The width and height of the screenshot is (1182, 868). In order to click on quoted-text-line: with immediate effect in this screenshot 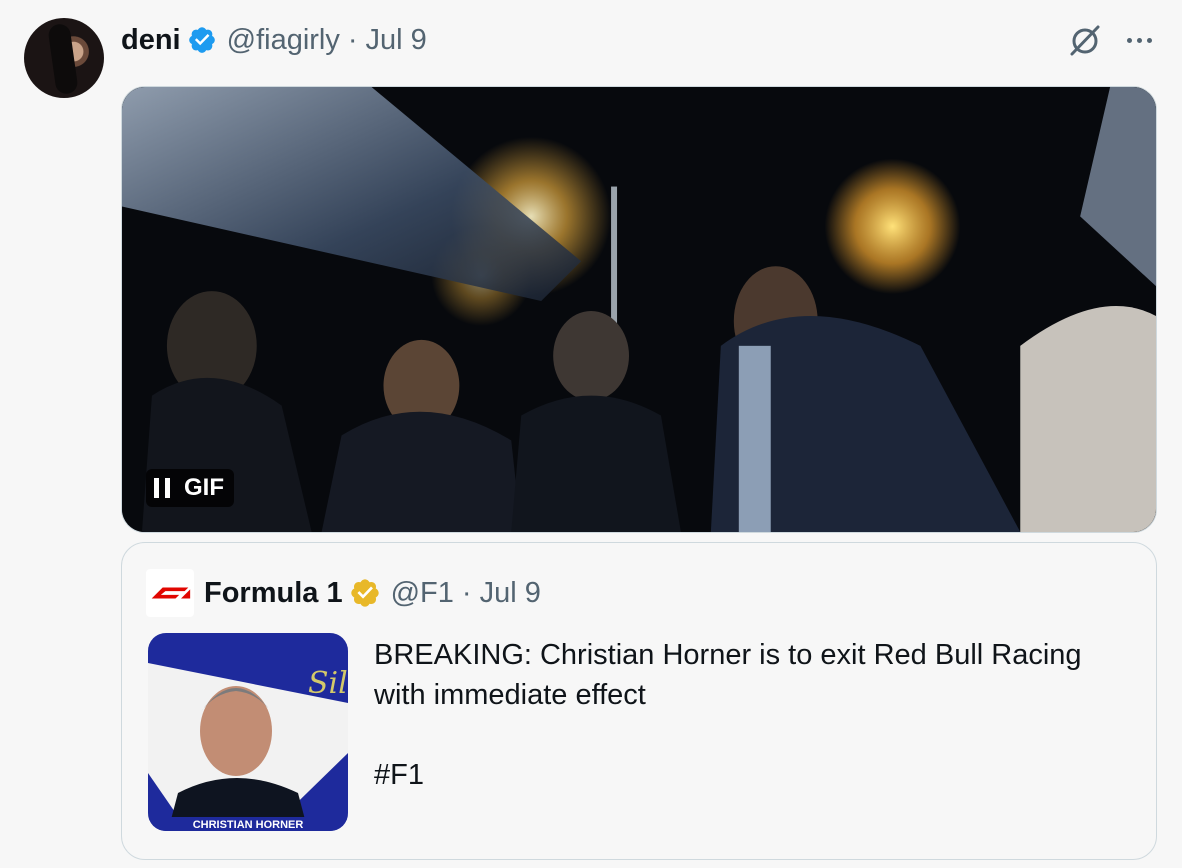, I will do `click(510, 695)`.